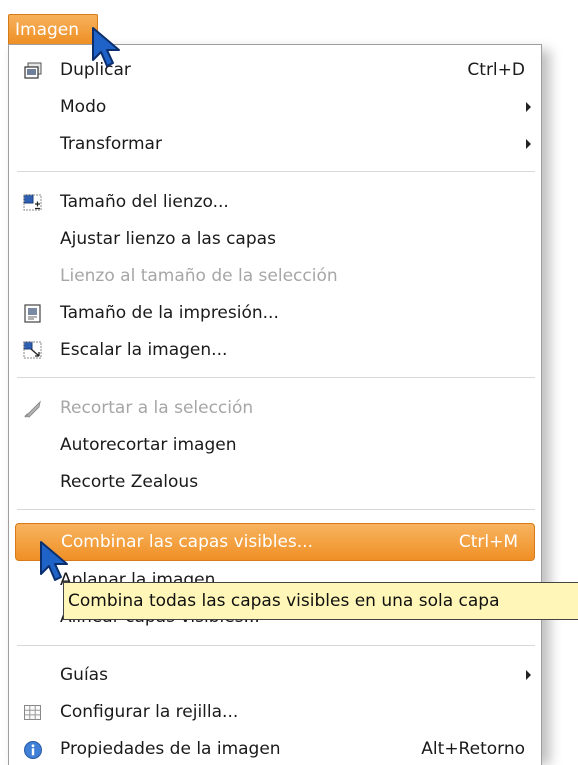 The width and height of the screenshot is (578, 765). Describe the element at coordinates (168, 239) in the screenshot. I see `menu-item-label: Ajustar lienzo a las capas` at that location.